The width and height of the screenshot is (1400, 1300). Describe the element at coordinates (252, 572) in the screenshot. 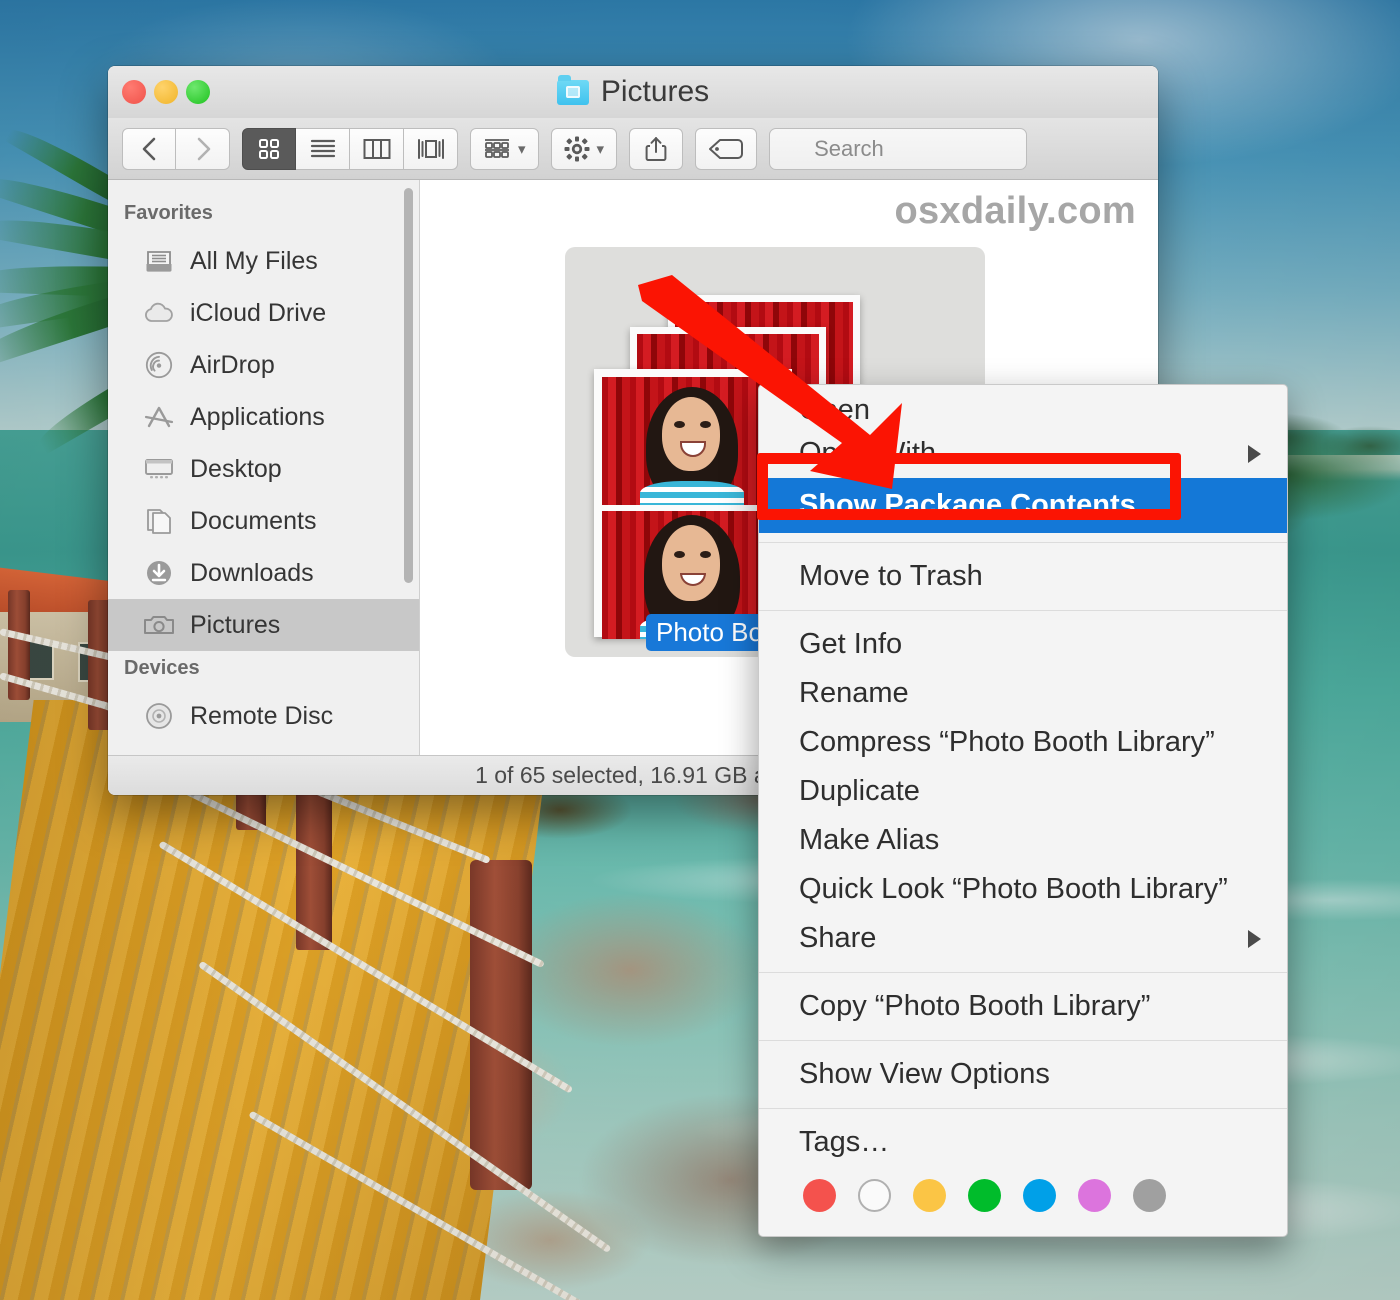

I see `sidebar-item-label: Downloads` at that location.